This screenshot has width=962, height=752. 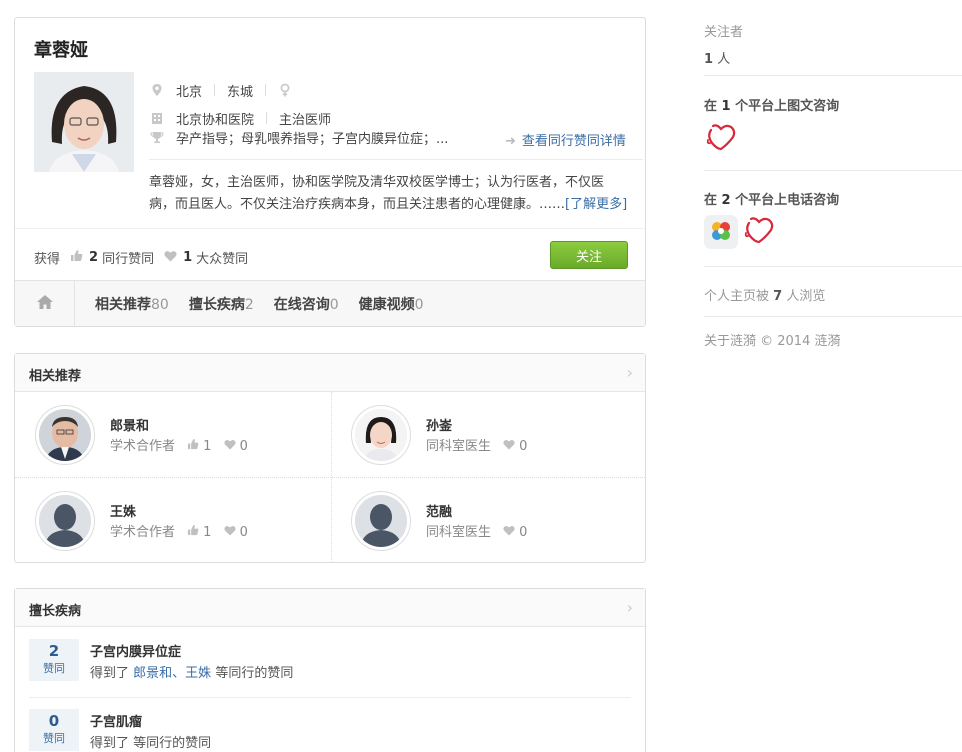 I want to click on public-votes-label: 大众赞同, so click(x=222, y=259).